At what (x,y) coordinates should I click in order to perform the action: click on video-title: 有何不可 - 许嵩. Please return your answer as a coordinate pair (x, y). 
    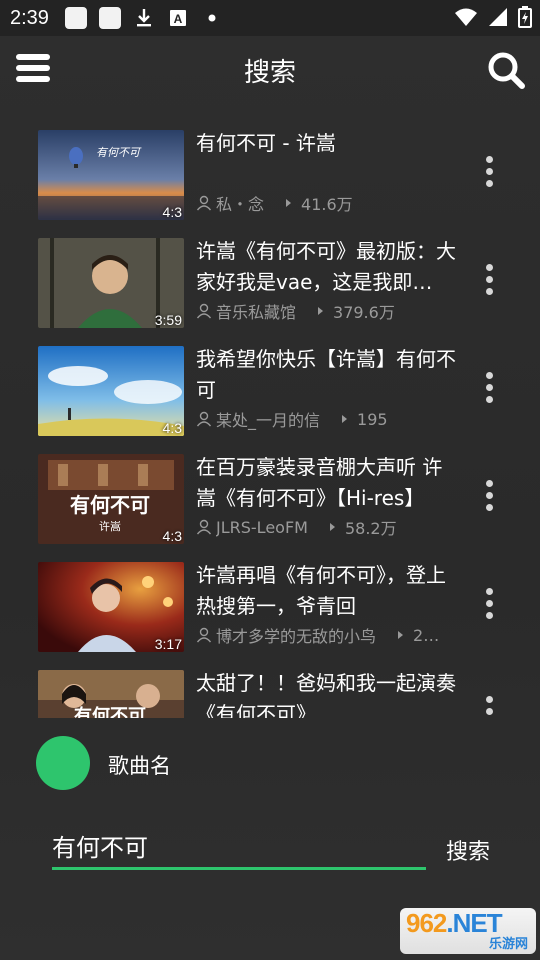
    Looking at the image, I should click on (327, 143).